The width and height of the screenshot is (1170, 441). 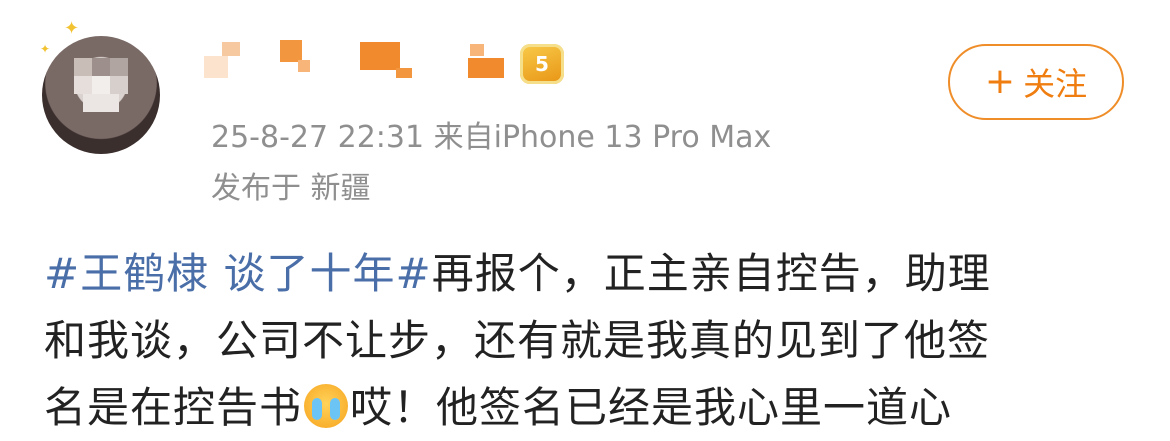 What do you see at coordinates (1000, 81) in the screenshot?
I see `plus-icon: +` at bounding box center [1000, 81].